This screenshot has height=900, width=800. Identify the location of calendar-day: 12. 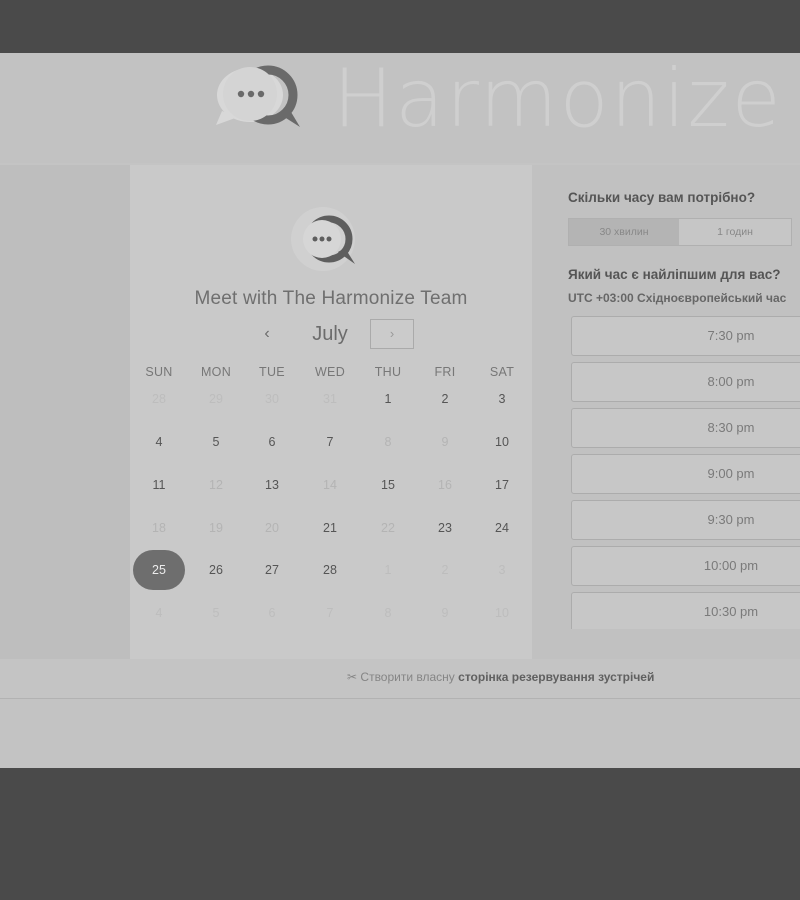
(216, 485).